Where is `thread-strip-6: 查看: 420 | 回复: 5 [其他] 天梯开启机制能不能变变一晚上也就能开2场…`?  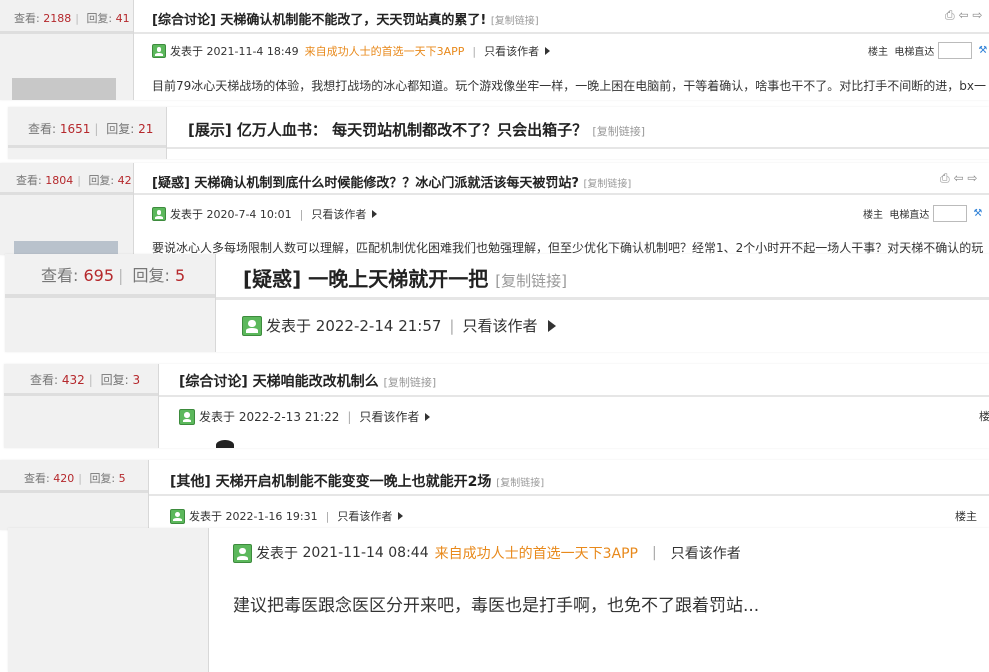 thread-strip-6: 查看: 420 | 回复: 5 [其他] 天梯开启机制能不能变变一晚上也就能开2场… is located at coordinates (494, 495).